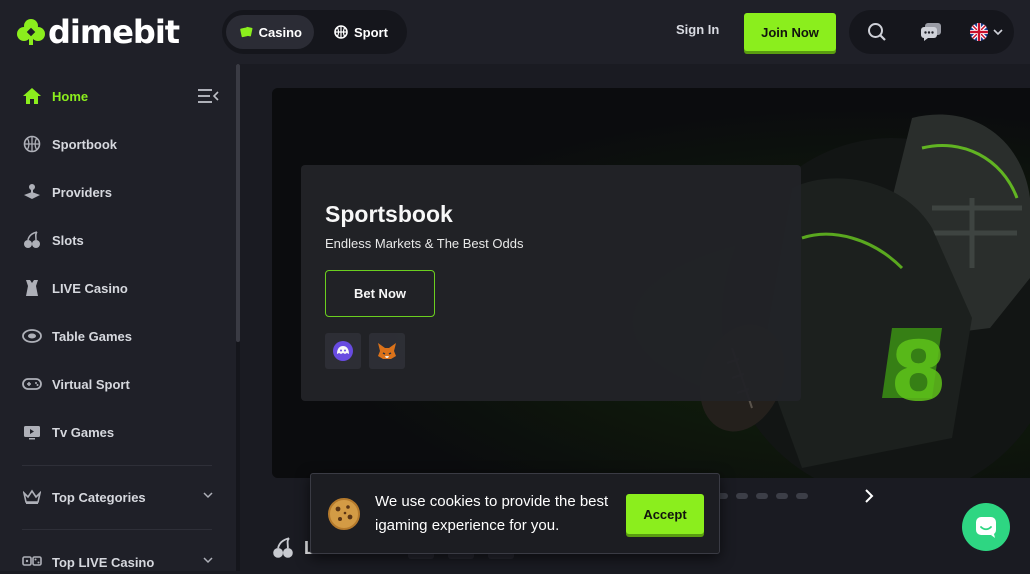  Describe the element at coordinates (32, 562) in the screenshot. I see `dice-icon` at that location.